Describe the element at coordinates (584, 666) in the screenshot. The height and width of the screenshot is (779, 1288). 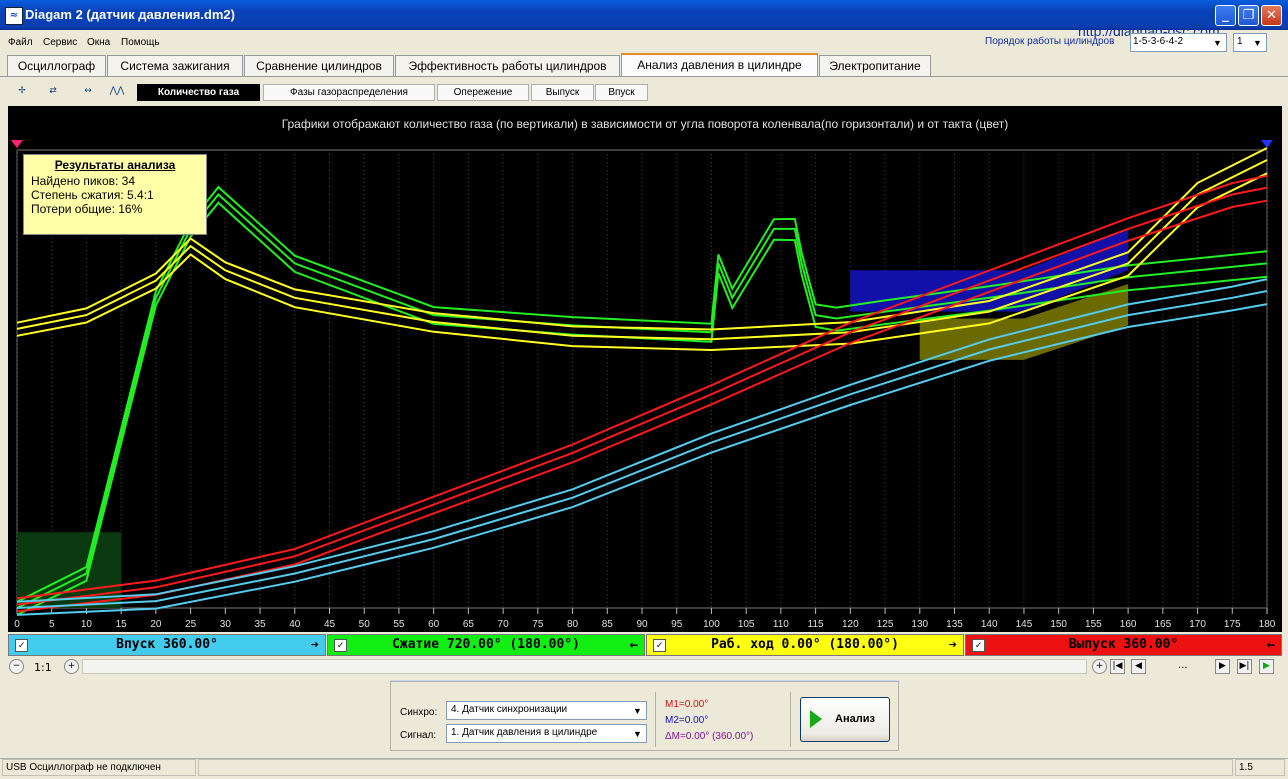
I see `horizontal-scrollbar` at that location.